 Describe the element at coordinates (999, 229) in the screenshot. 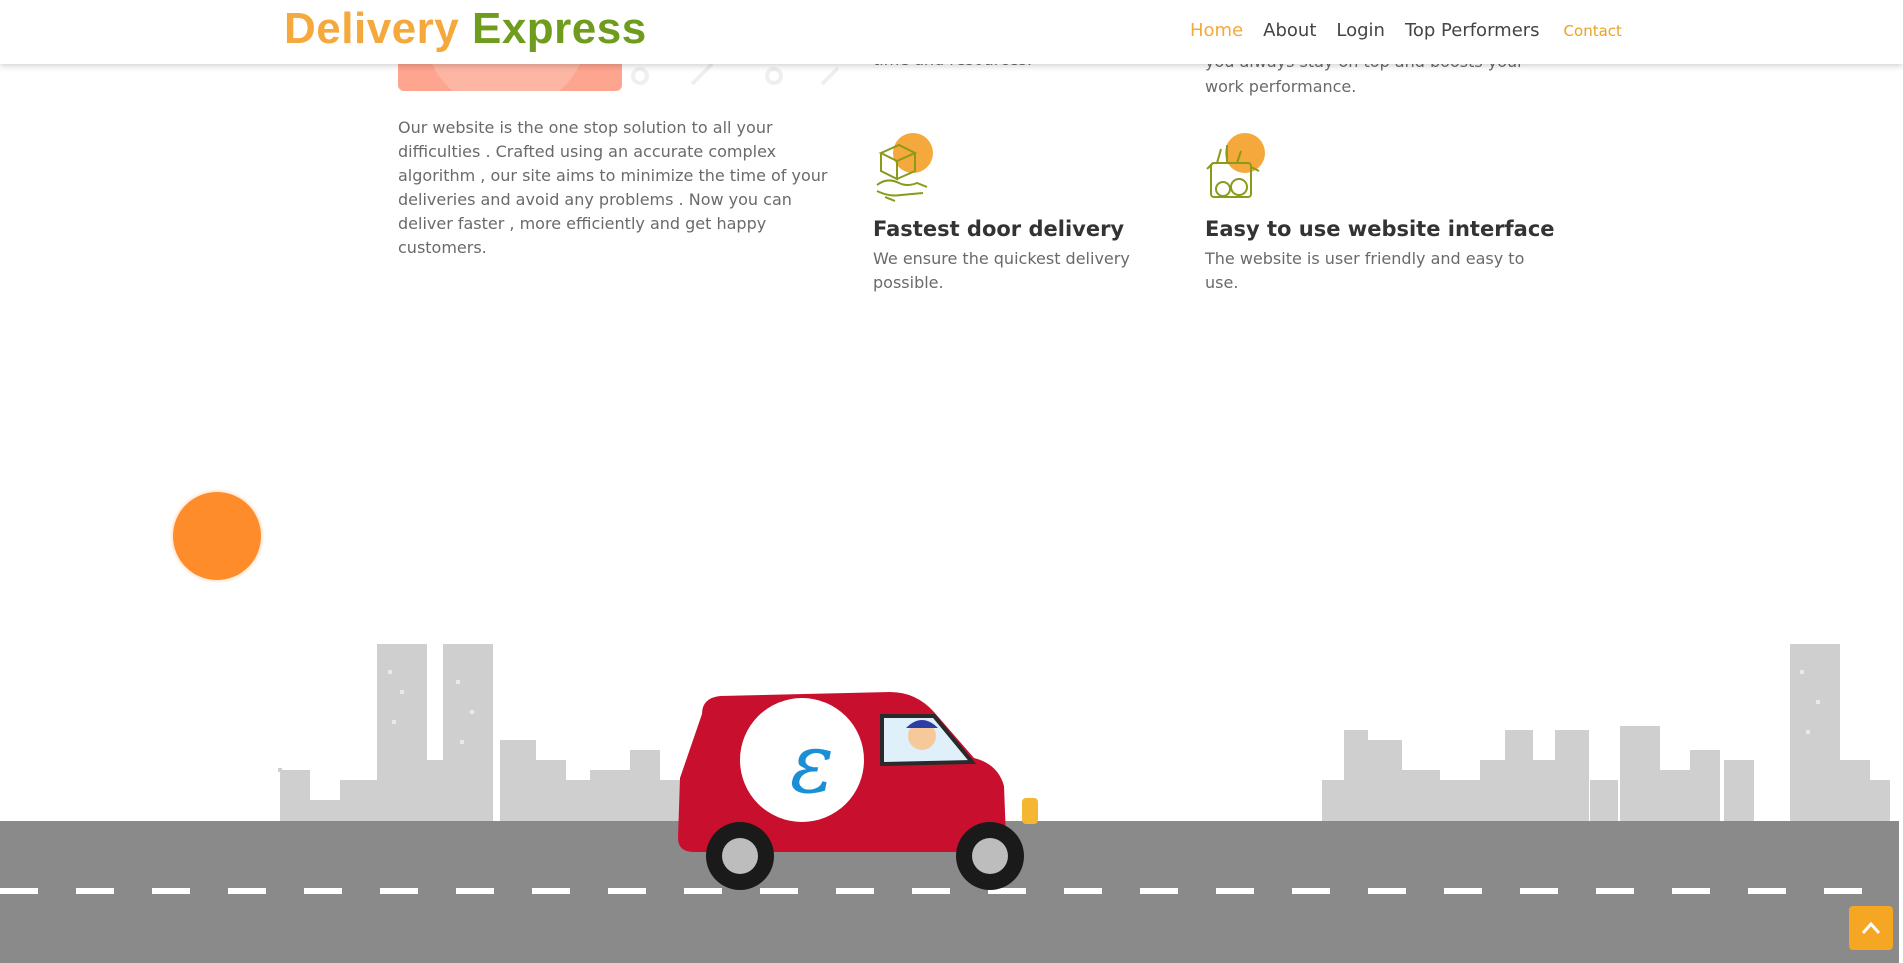

I see `feature-title: Fastest door delivery` at that location.